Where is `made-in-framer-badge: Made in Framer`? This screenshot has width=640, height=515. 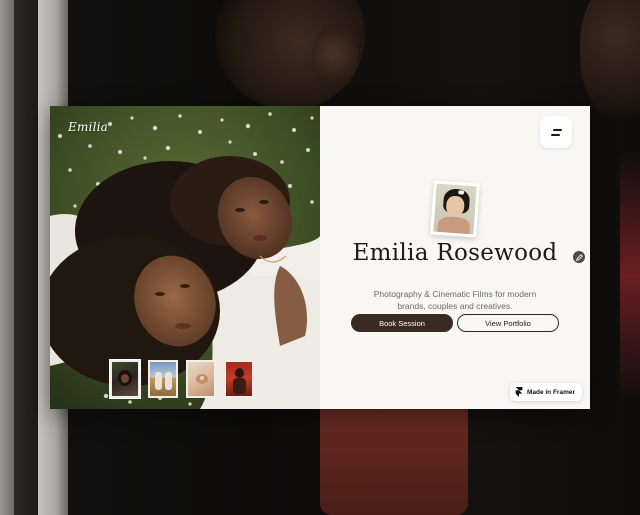
made-in-framer-badge: Made in Framer is located at coordinates (545, 392).